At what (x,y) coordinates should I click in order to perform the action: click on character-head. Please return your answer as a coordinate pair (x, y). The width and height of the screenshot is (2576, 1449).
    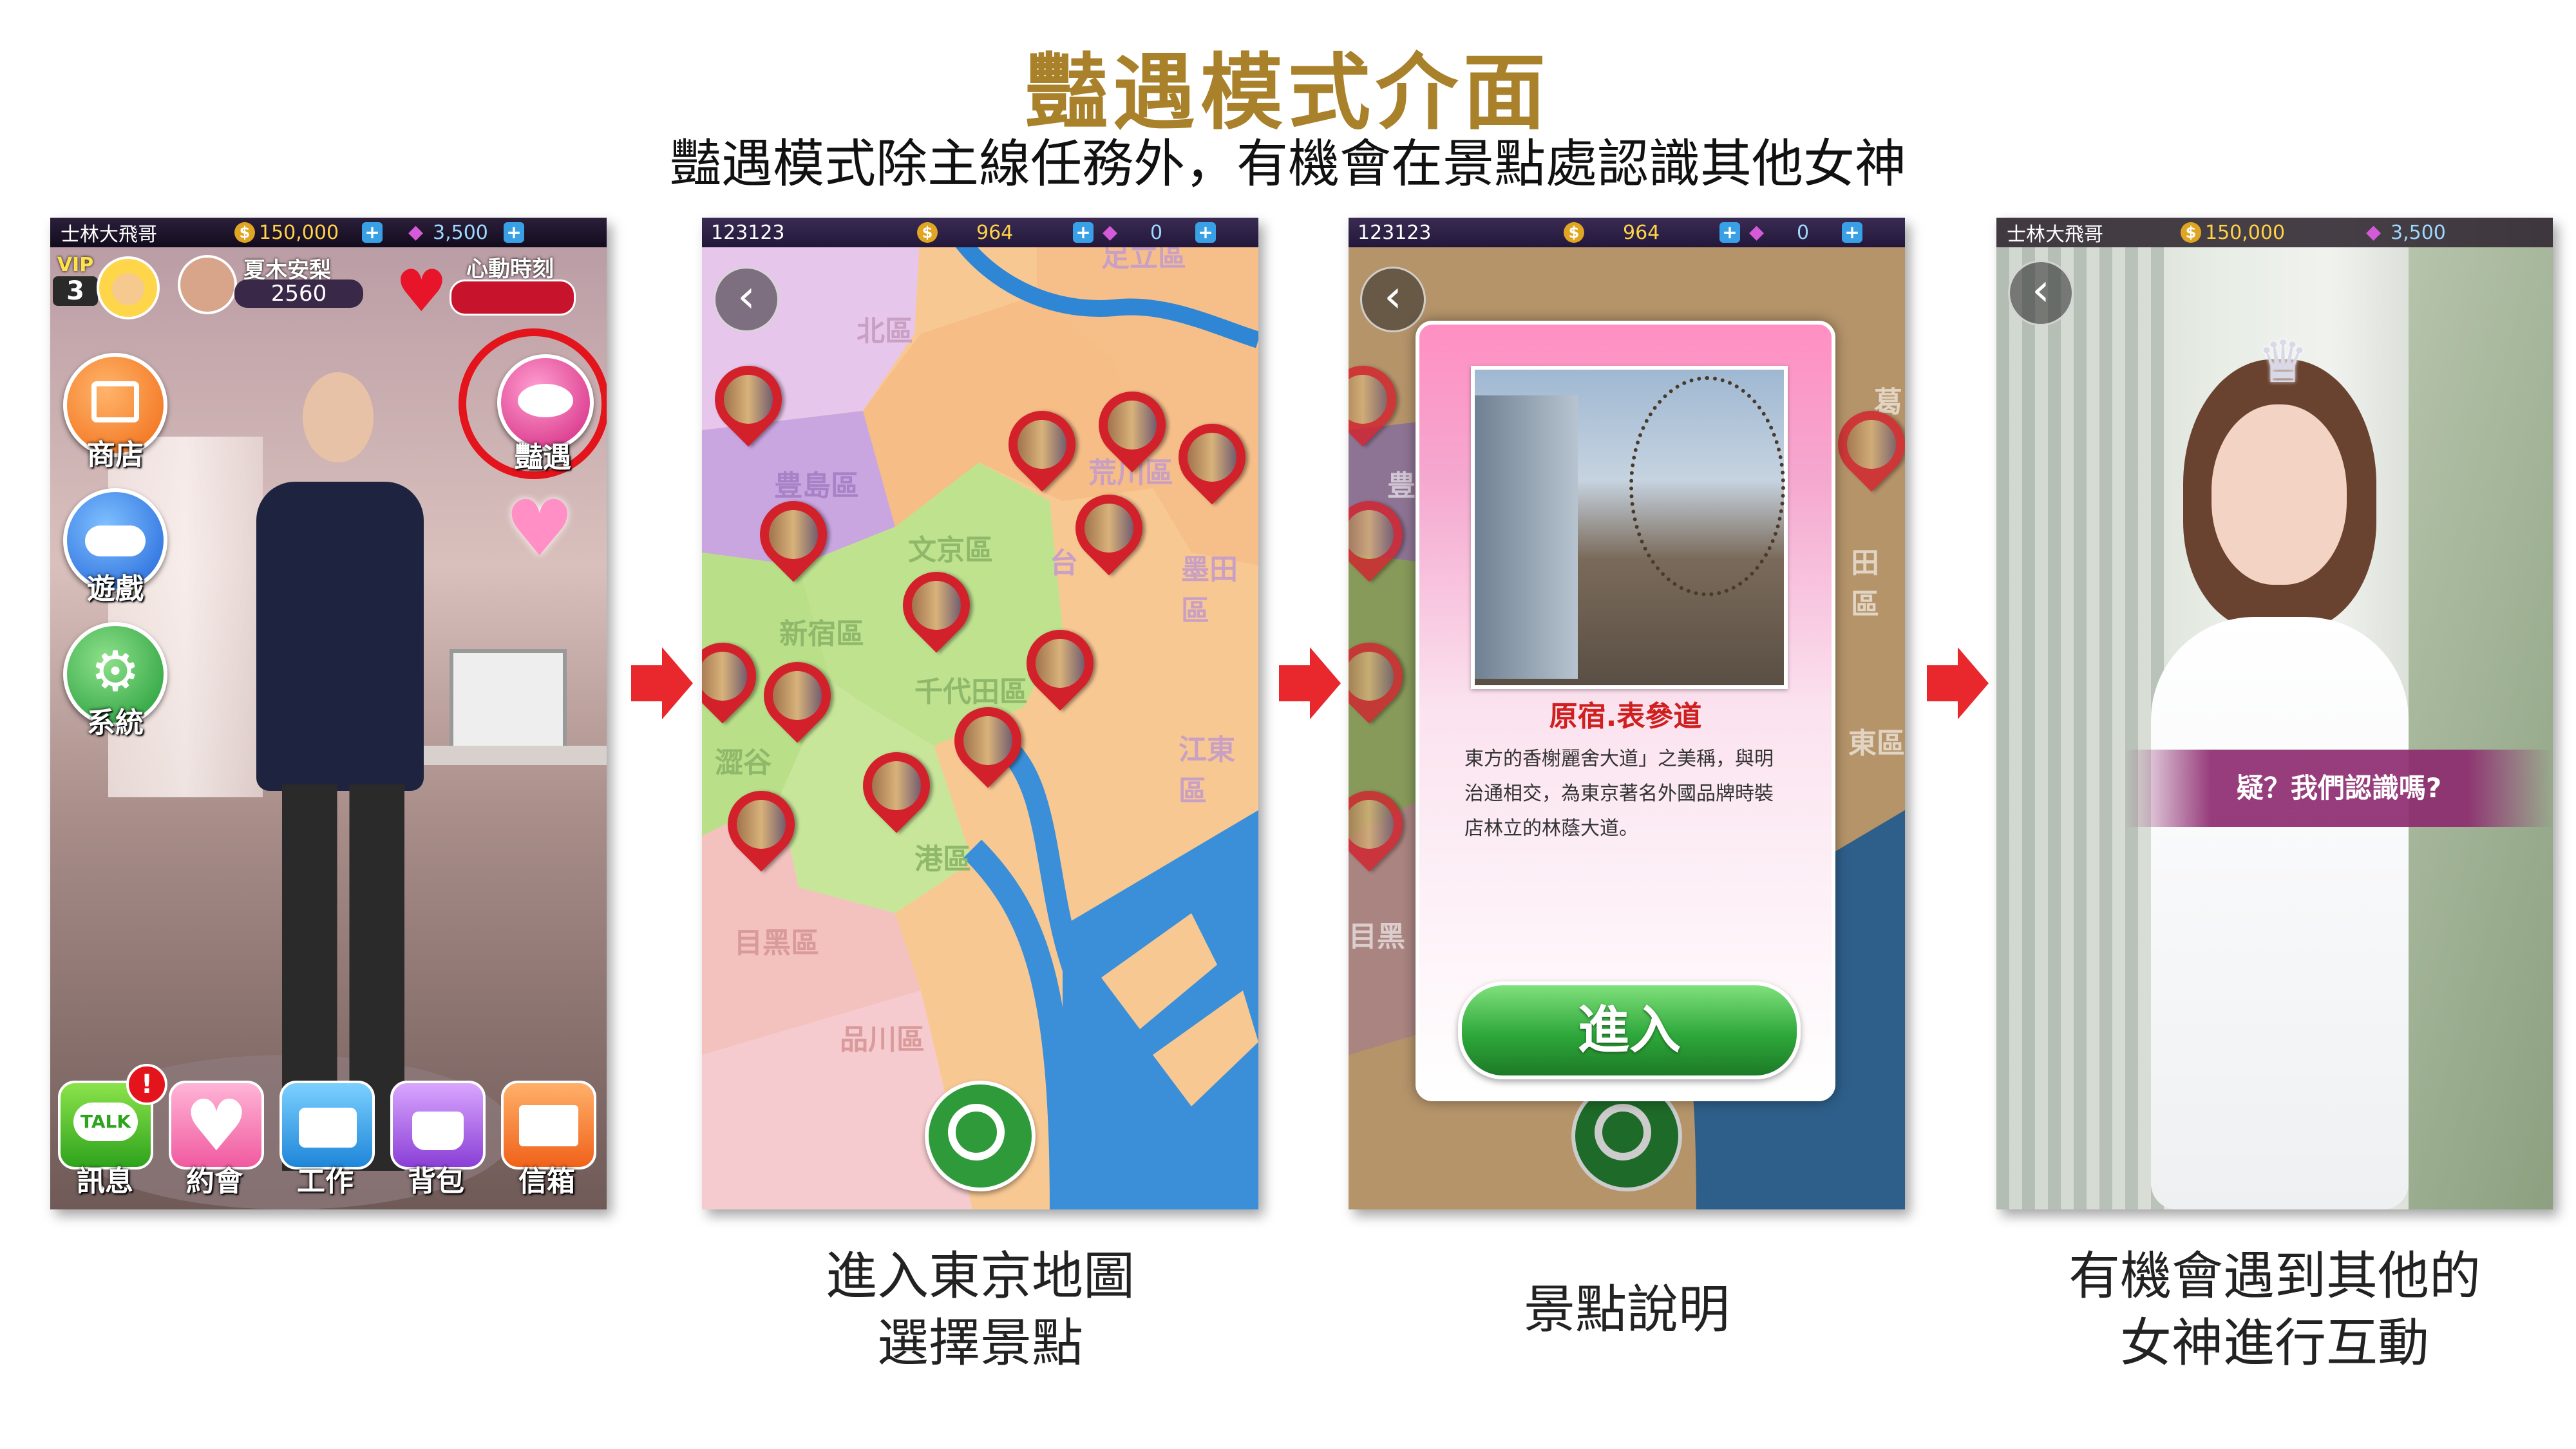
    Looking at the image, I should click on (338, 417).